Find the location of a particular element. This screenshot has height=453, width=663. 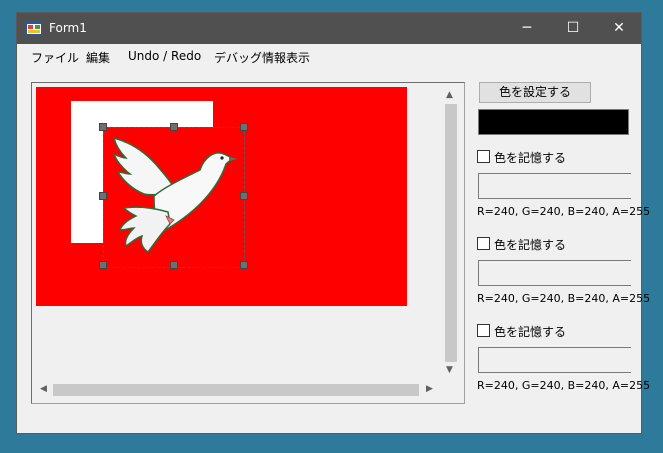

resize-handle-right is located at coordinates (244, 196).